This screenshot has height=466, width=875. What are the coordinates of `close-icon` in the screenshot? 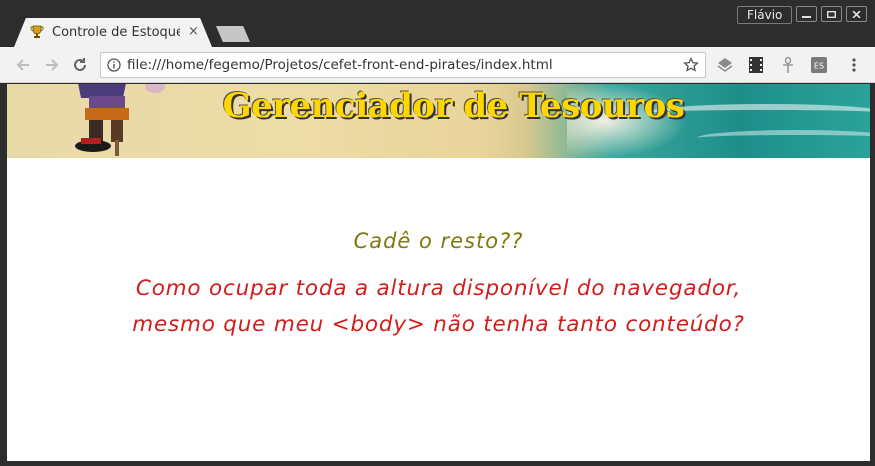 It's located at (856, 14).